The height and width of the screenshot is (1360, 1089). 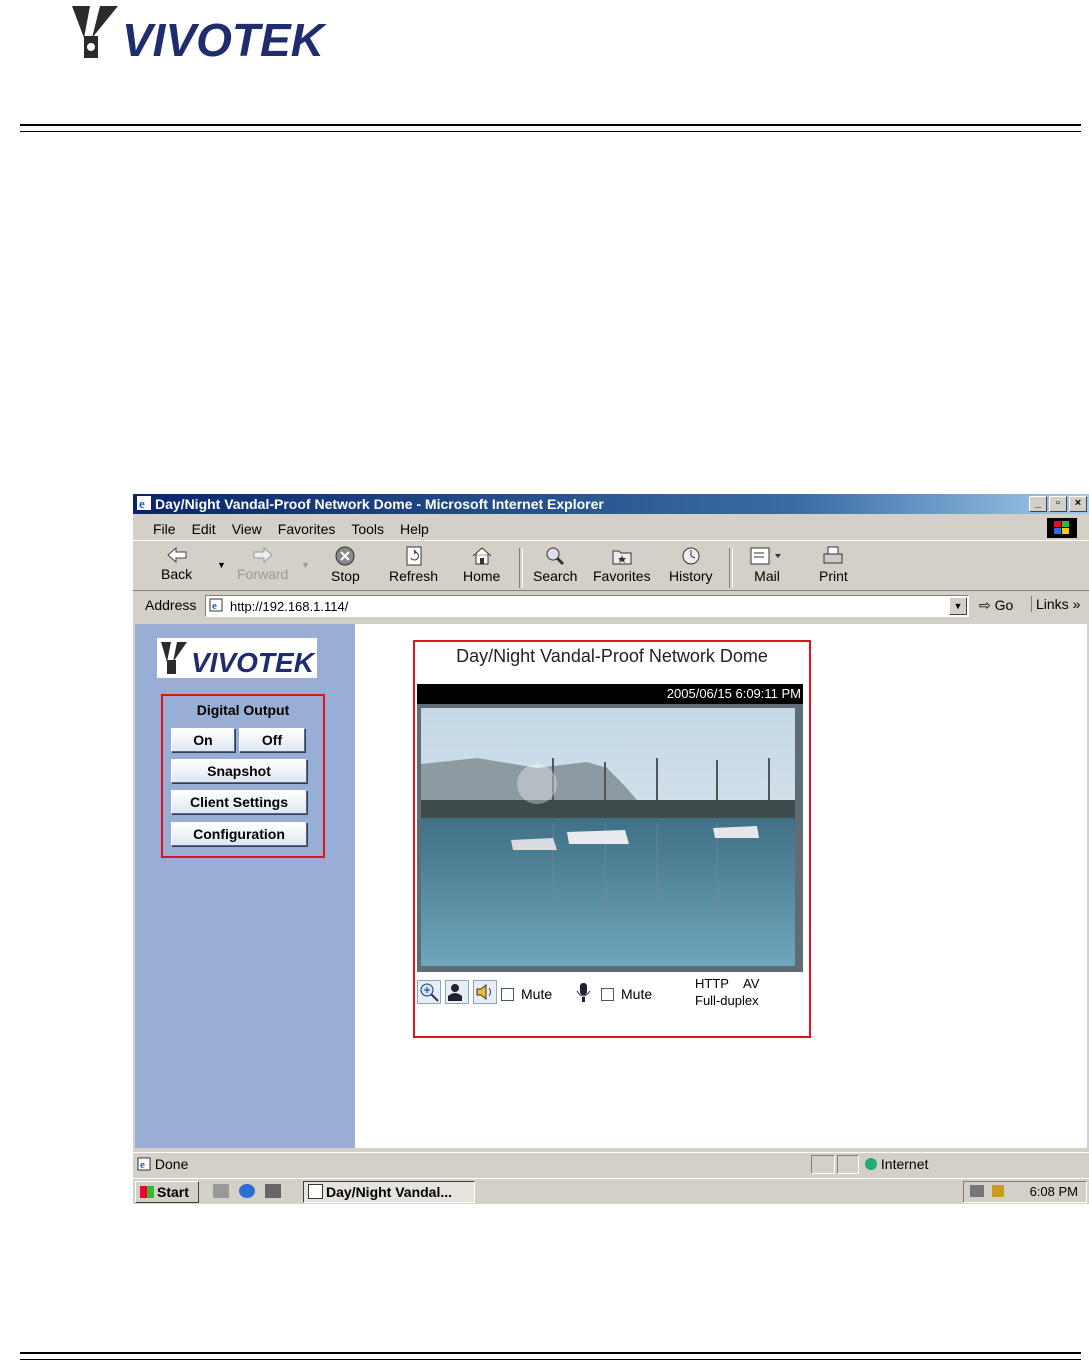 What do you see at coordinates (765, 556) in the screenshot?
I see `mail-icon` at bounding box center [765, 556].